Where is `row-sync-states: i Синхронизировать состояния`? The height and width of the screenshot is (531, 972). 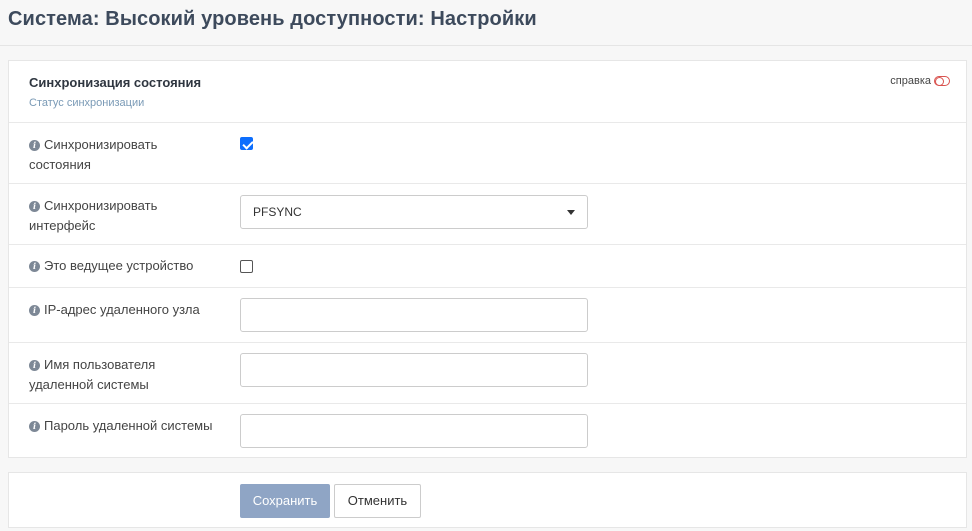 row-sync-states: i Синхронизировать состояния is located at coordinates (487, 153).